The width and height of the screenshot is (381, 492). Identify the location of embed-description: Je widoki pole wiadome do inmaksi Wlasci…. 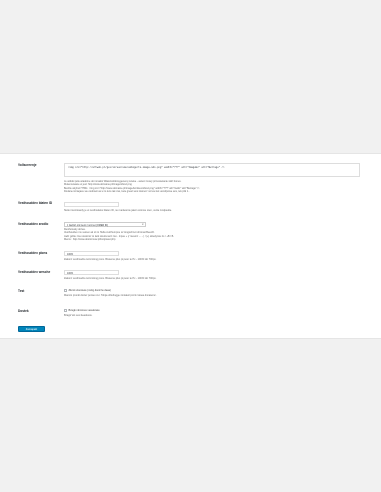
(132, 186).